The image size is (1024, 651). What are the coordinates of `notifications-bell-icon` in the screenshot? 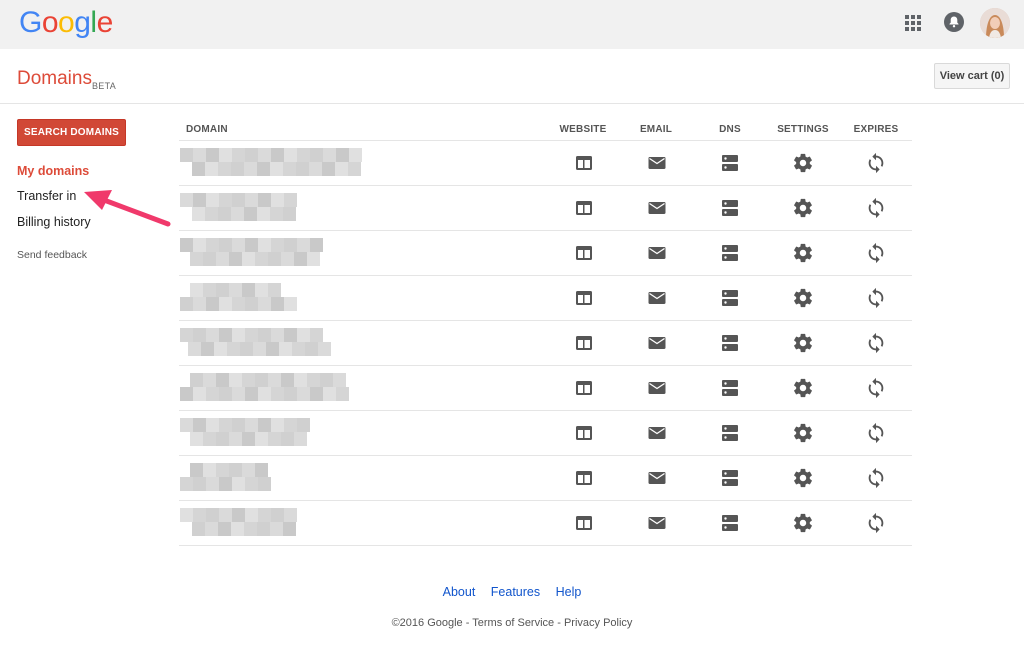 It's located at (954, 22).